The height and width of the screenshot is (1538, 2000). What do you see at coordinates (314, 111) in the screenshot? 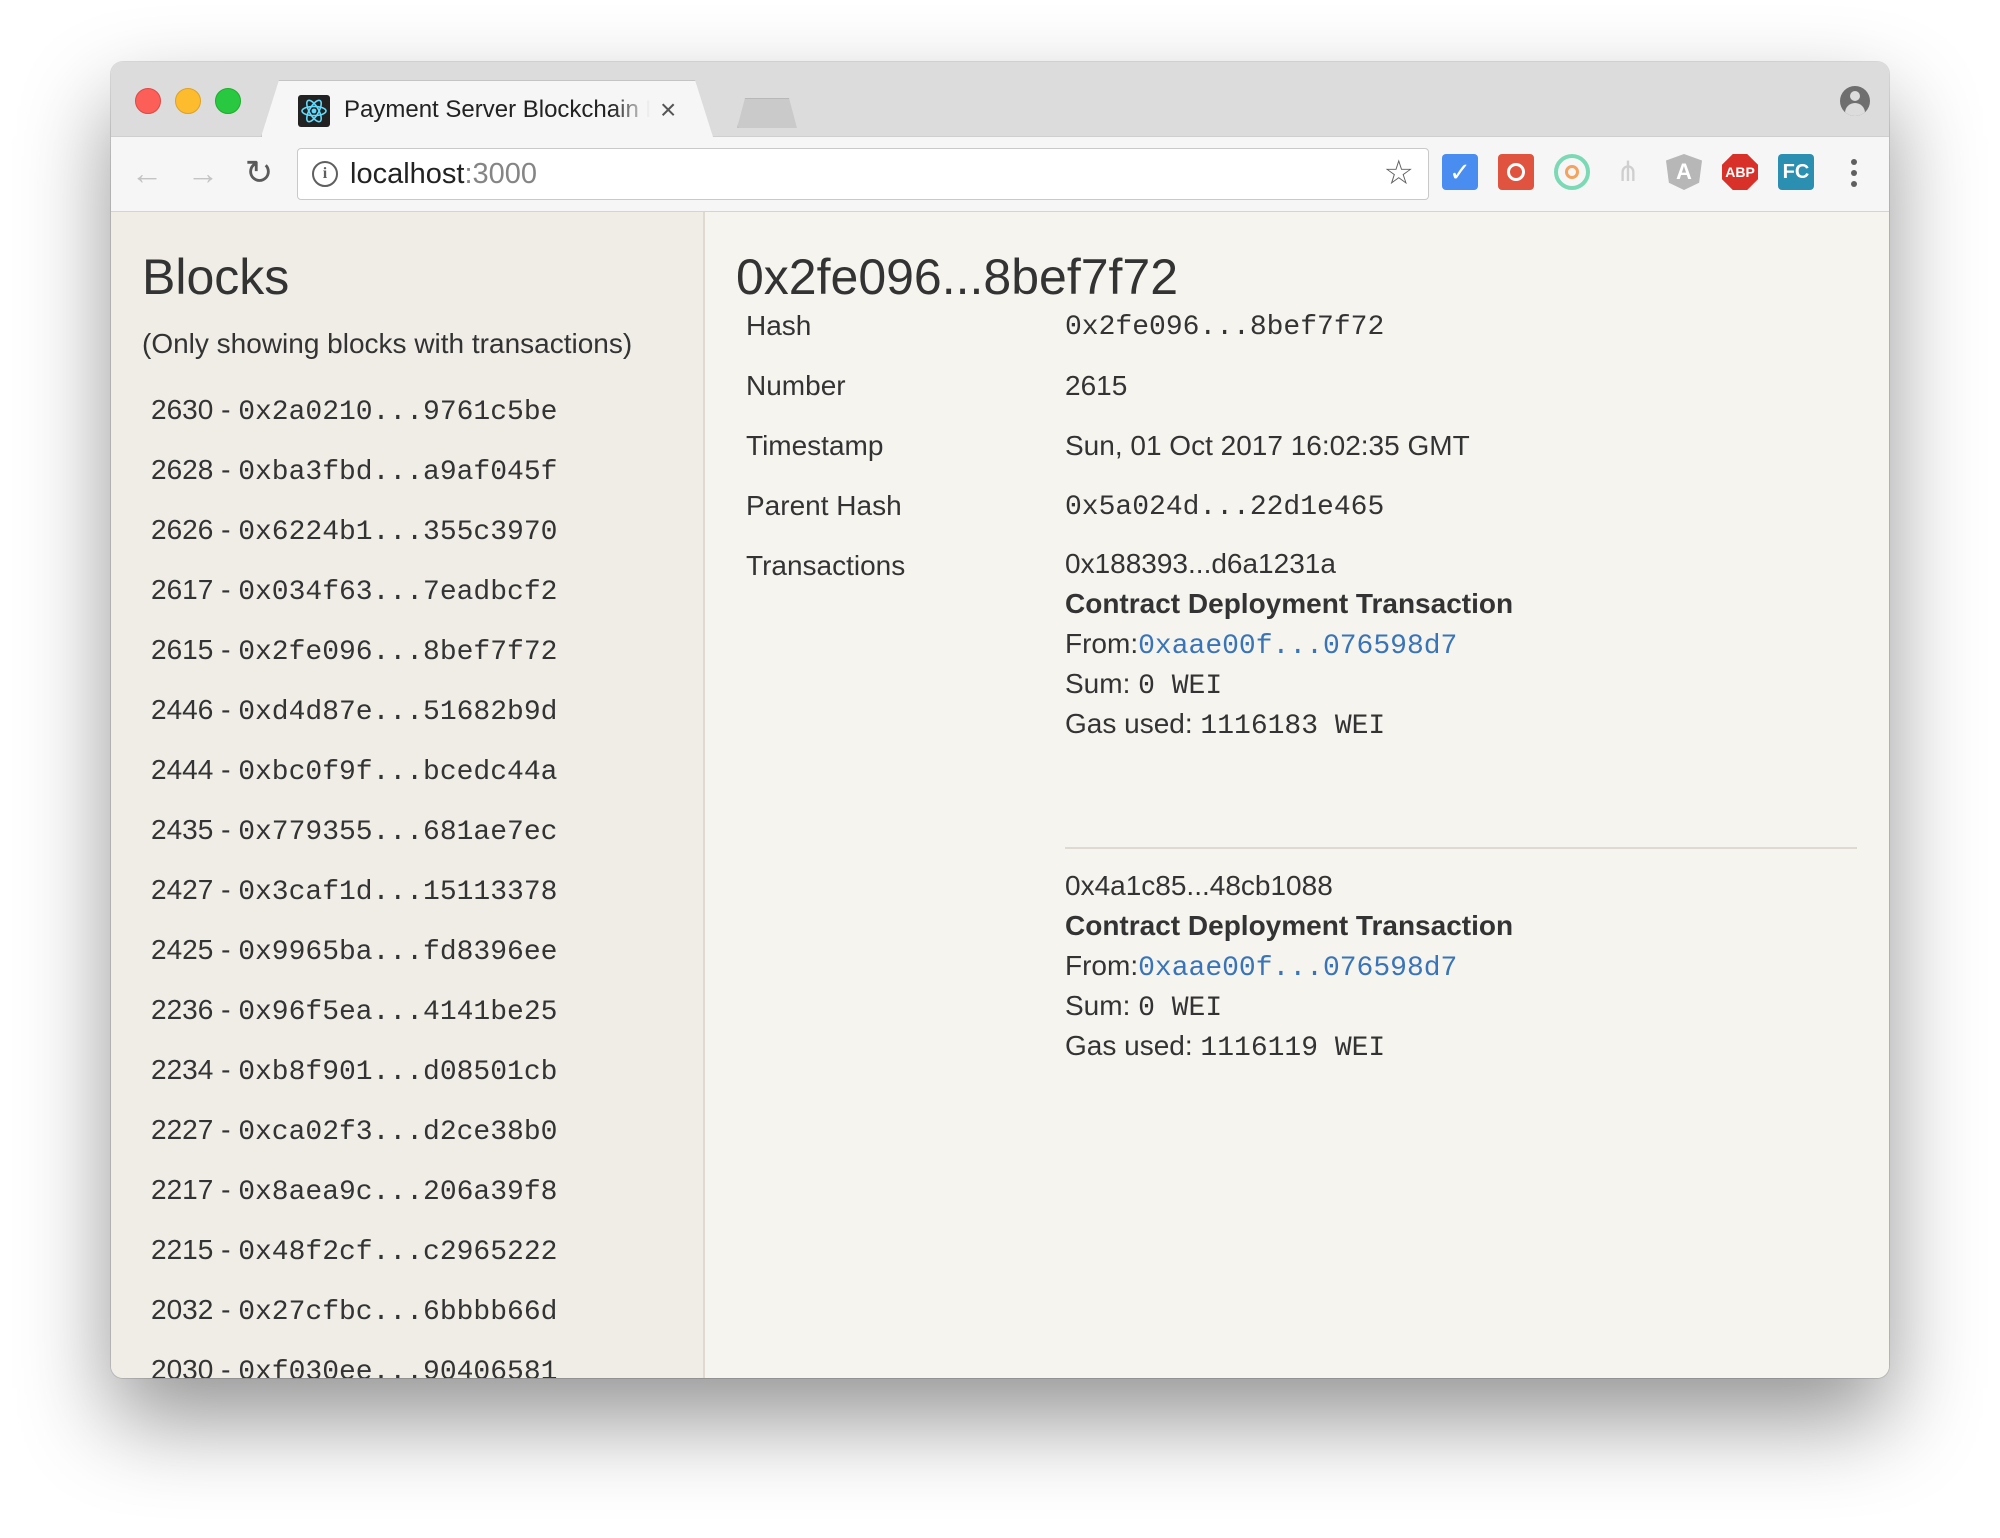
I see `react-icon` at bounding box center [314, 111].